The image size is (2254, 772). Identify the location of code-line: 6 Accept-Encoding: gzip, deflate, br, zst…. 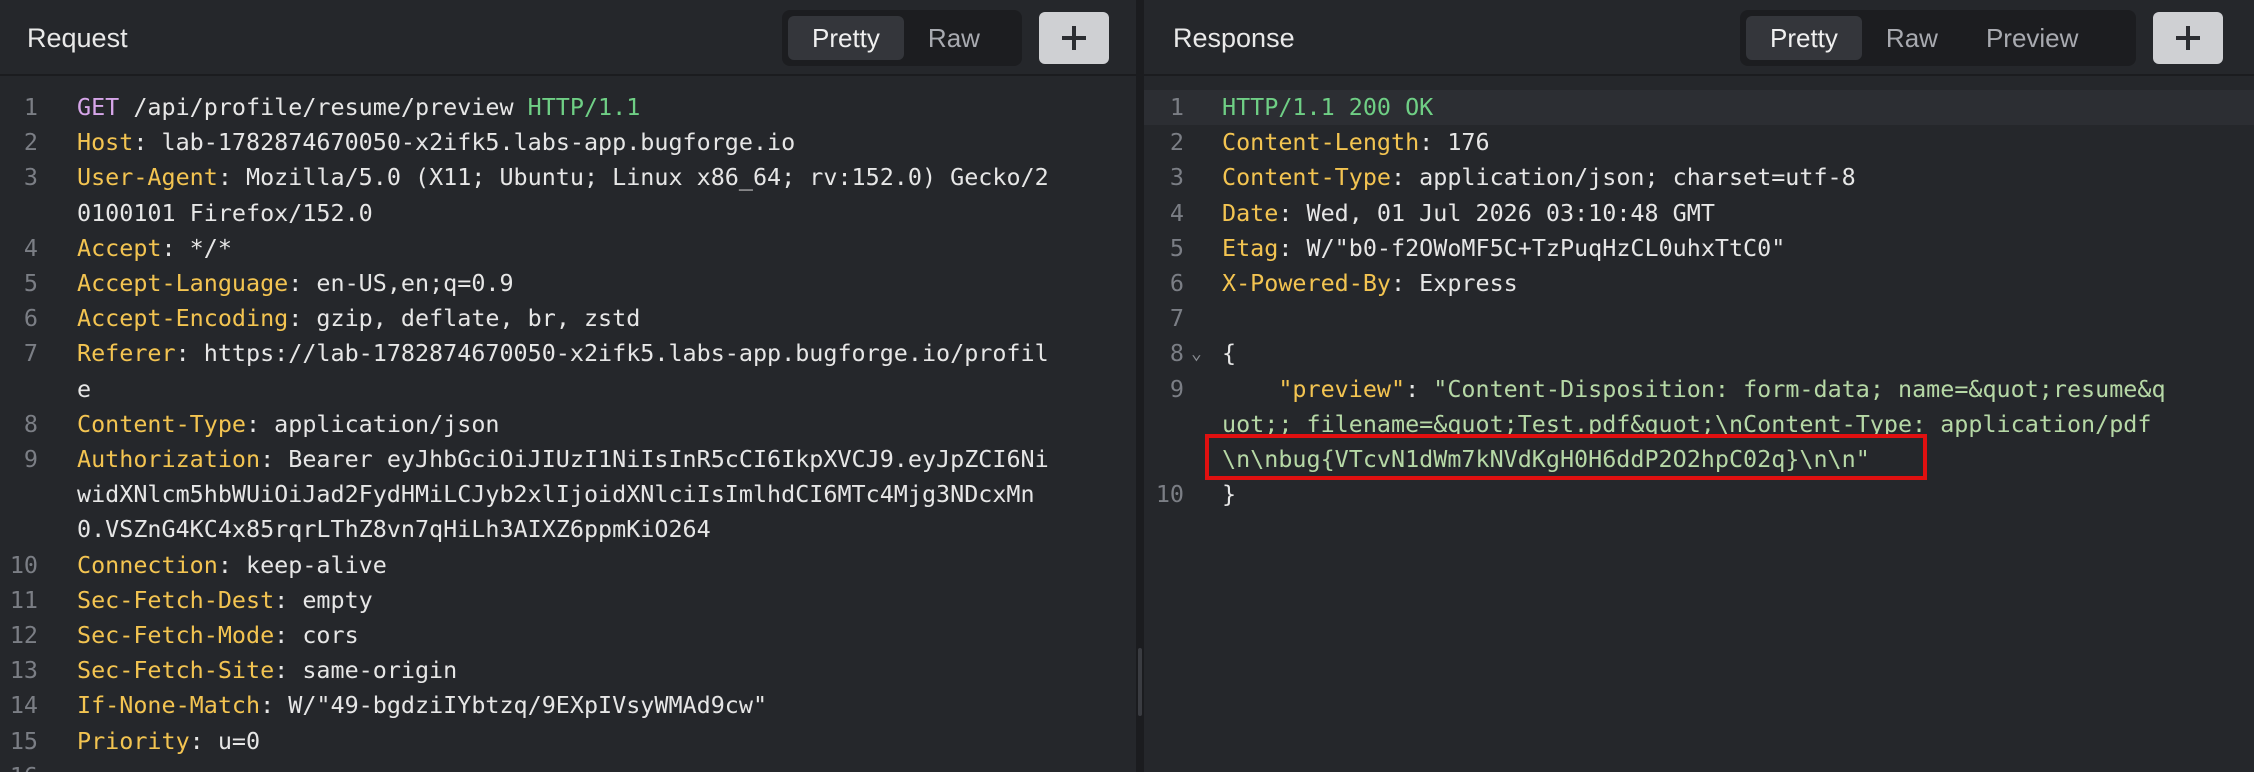
(568, 318).